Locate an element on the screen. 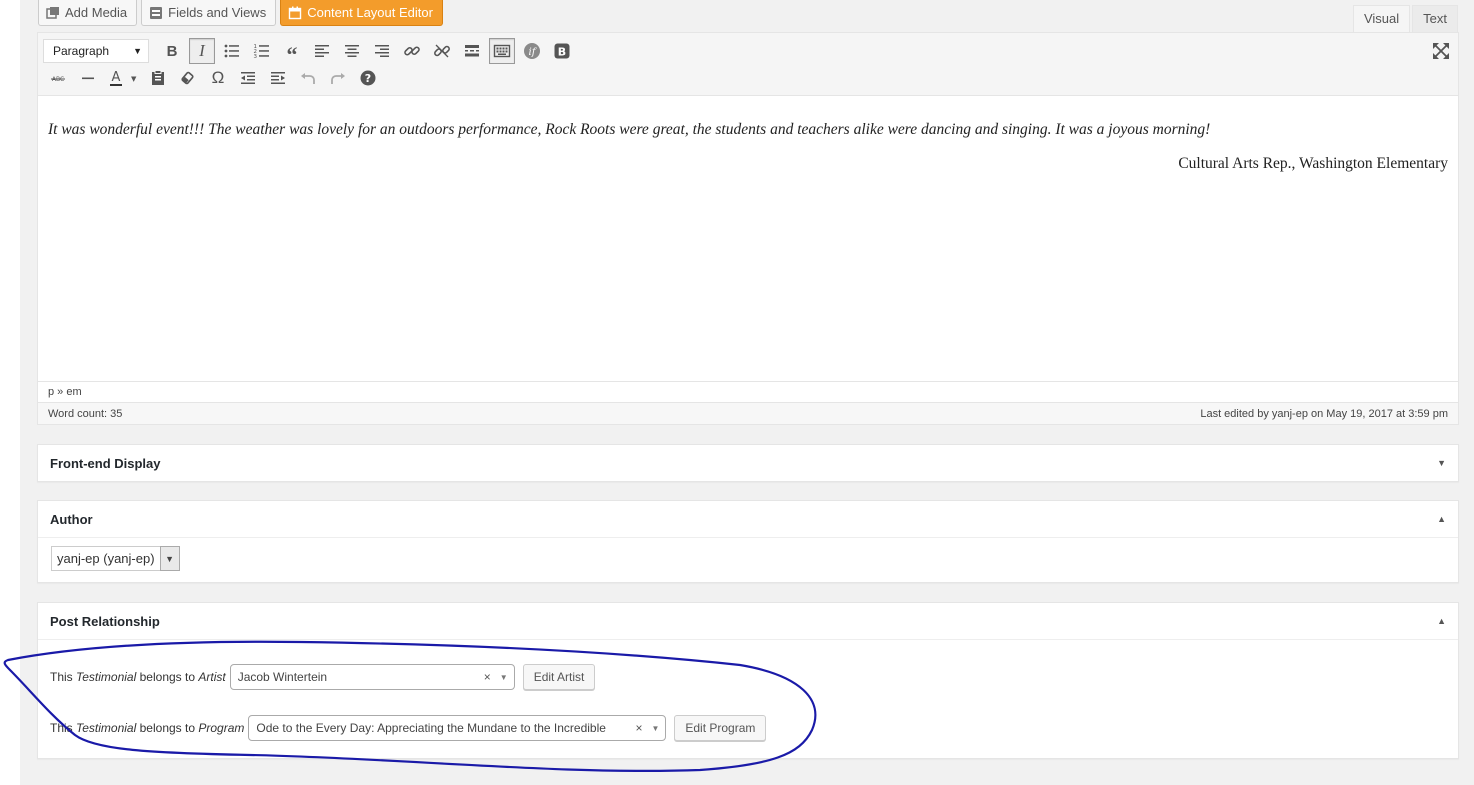 Image resolution: width=1474 pixels, height=785 pixels. align-right-icon is located at coordinates (382, 51).